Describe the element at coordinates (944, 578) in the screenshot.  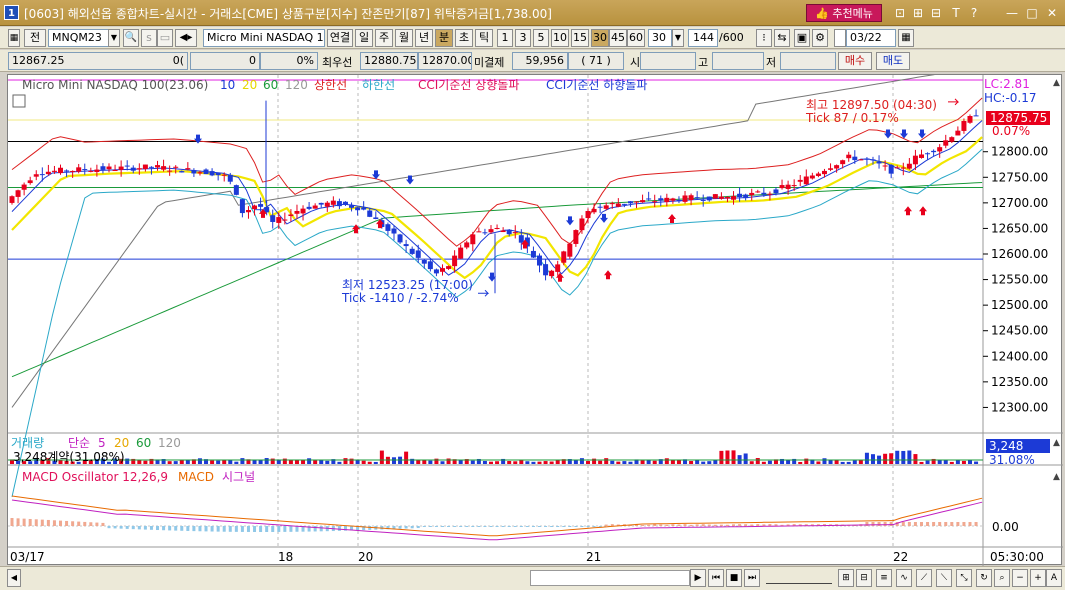
I see `line-icon: ⟍` at that location.